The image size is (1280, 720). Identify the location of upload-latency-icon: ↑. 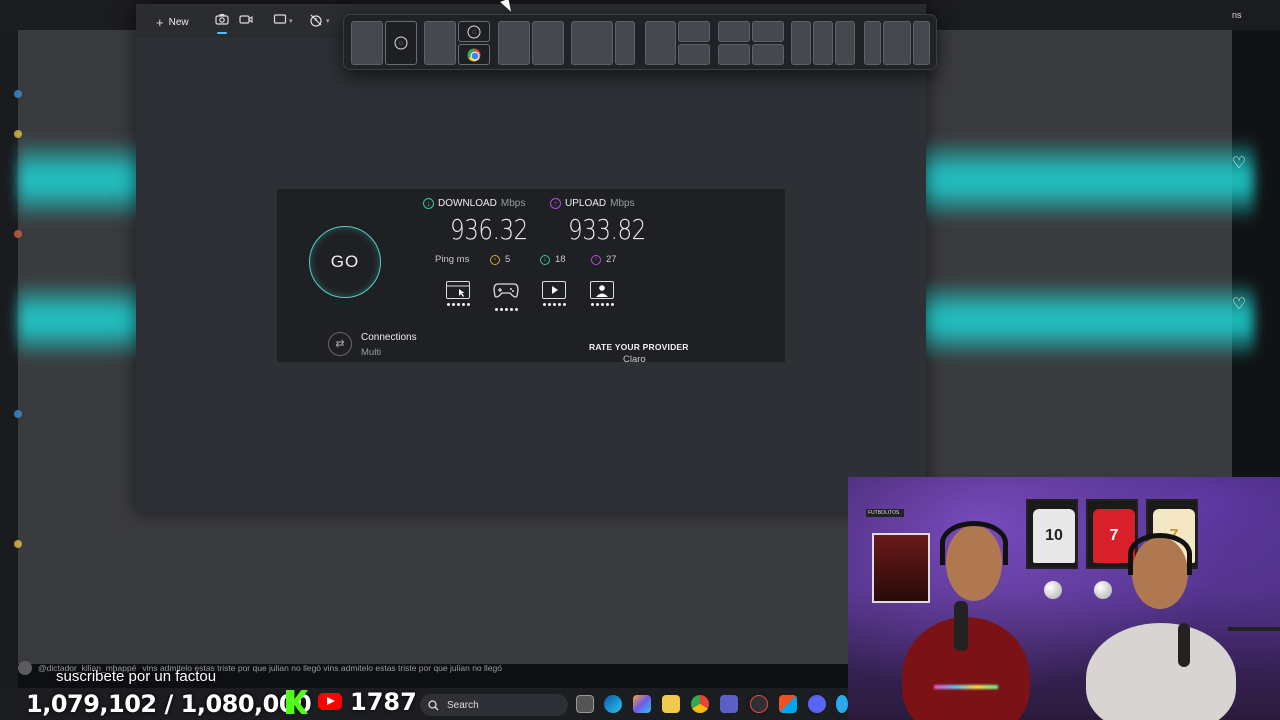
(596, 259).